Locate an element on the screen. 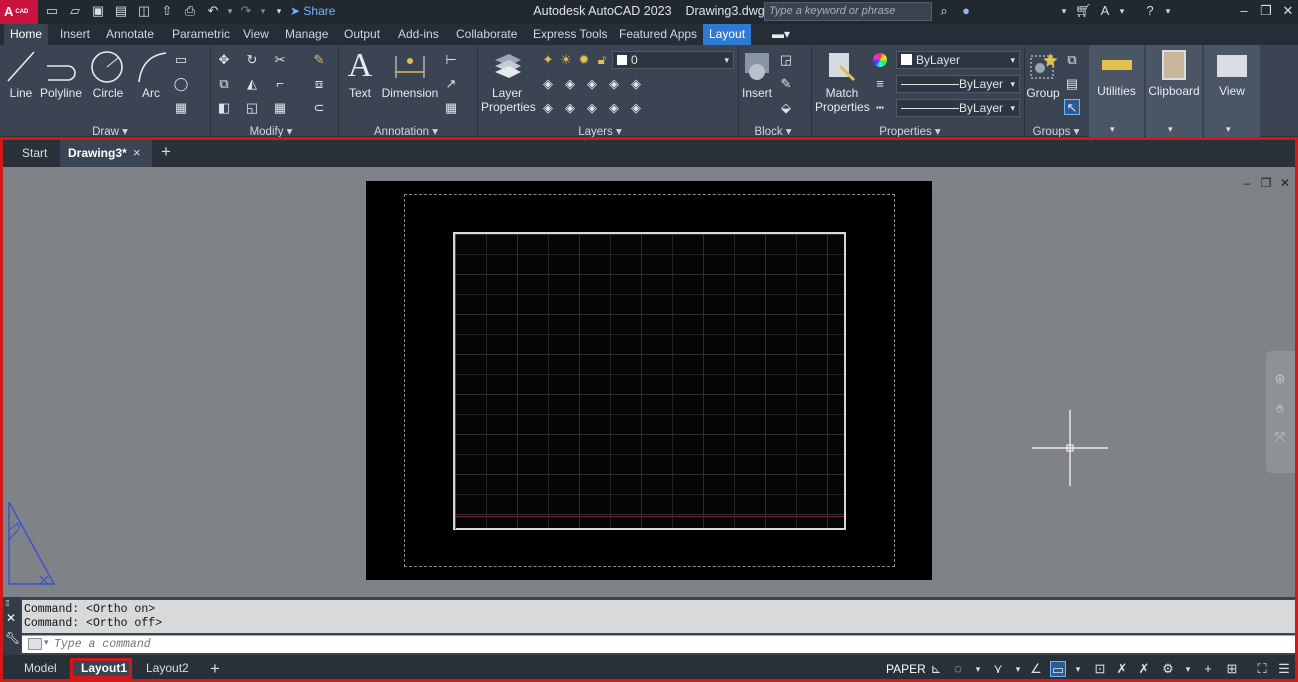 The height and width of the screenshot is (682, 1298). layer-on-icon: ✦ is located at coordinates (548, 60).